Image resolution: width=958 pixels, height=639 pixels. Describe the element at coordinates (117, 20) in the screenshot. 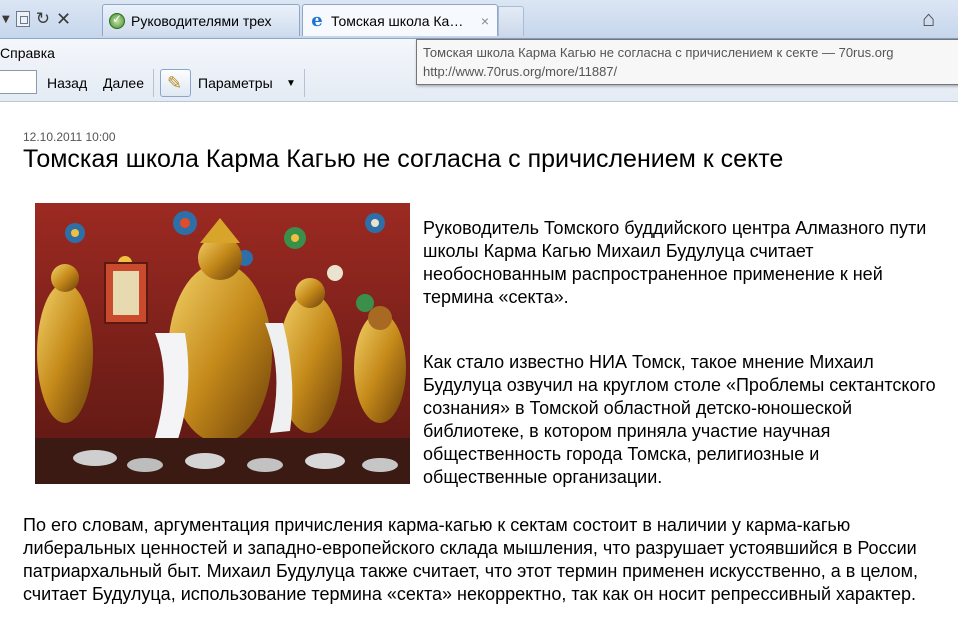

I see `site-favicon` at that location.